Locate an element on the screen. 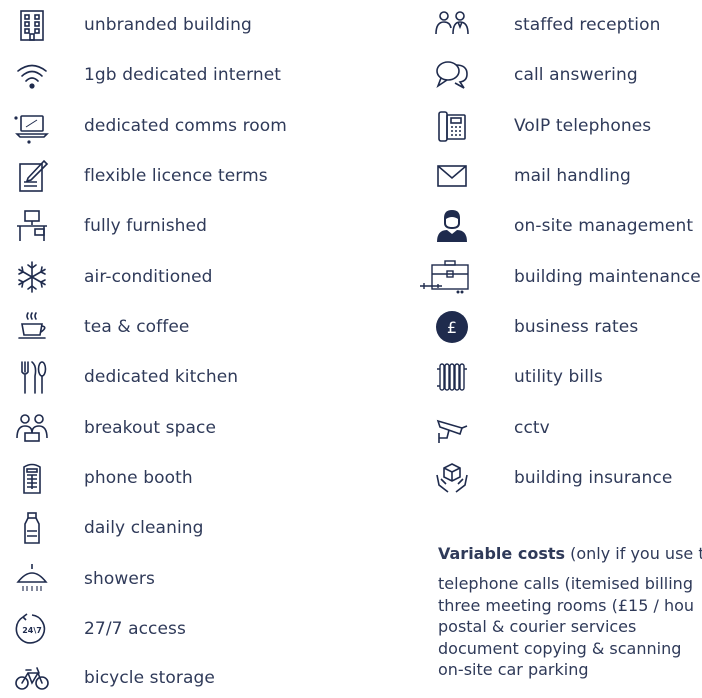 The width and height of the screenshot is (702, 698). cleaning-bottle-icon is located at coordinates (32, 528).